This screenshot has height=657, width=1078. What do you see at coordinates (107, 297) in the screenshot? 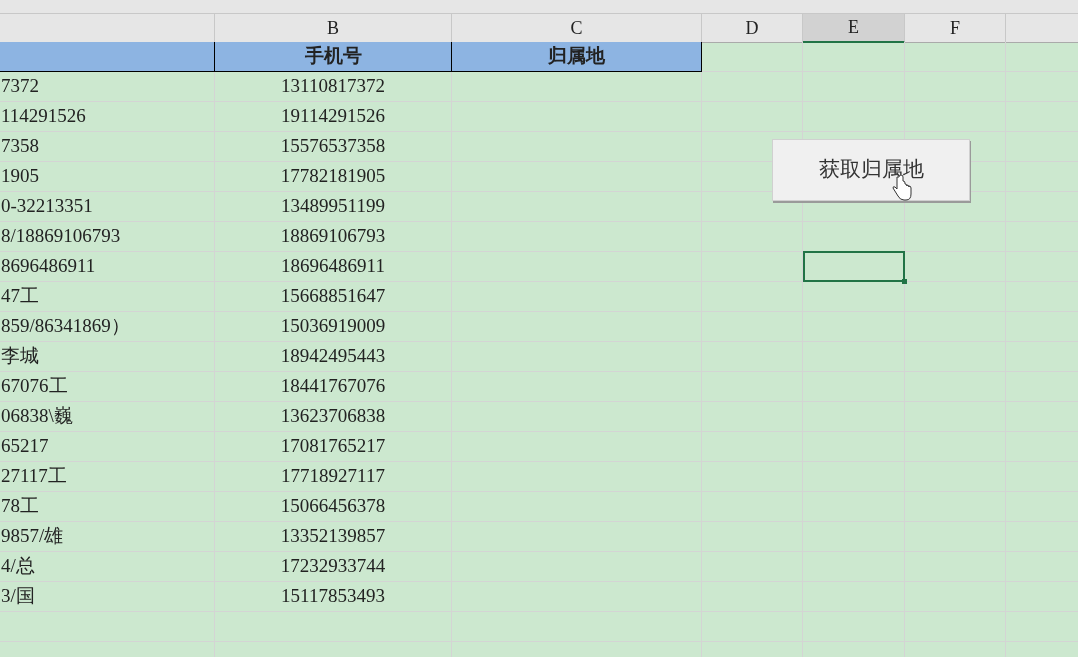
I see `table-cell: 47工` at bounding box center [107, 297].